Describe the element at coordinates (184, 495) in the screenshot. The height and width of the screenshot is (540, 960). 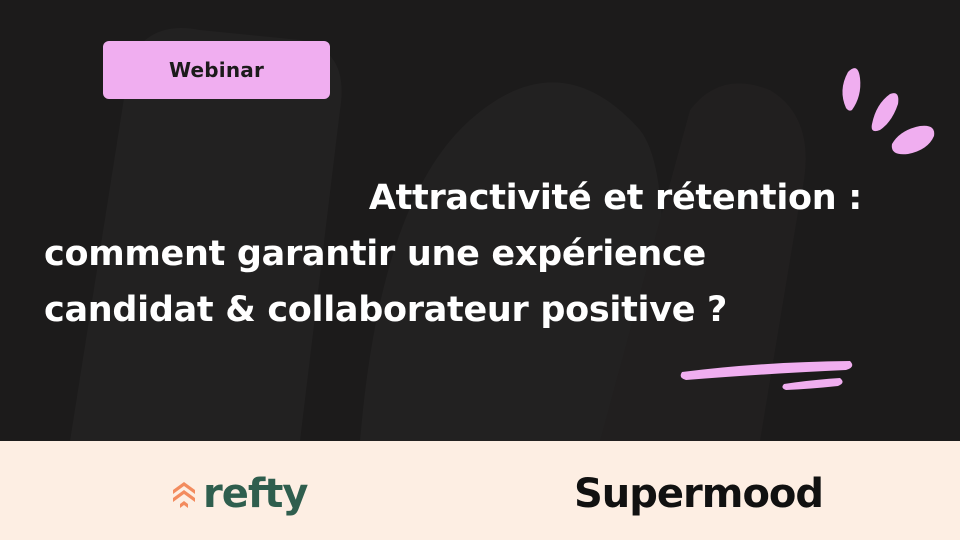
I see `refty-arrow-icon` at that location.